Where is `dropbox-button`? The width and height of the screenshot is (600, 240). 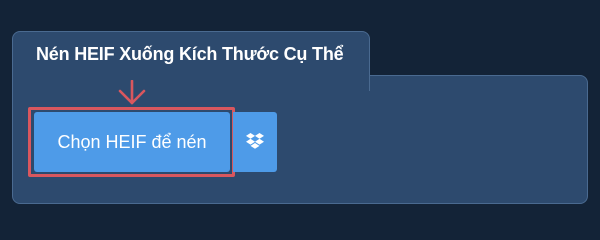 dropbox-button is located at coordinates (255, 142).